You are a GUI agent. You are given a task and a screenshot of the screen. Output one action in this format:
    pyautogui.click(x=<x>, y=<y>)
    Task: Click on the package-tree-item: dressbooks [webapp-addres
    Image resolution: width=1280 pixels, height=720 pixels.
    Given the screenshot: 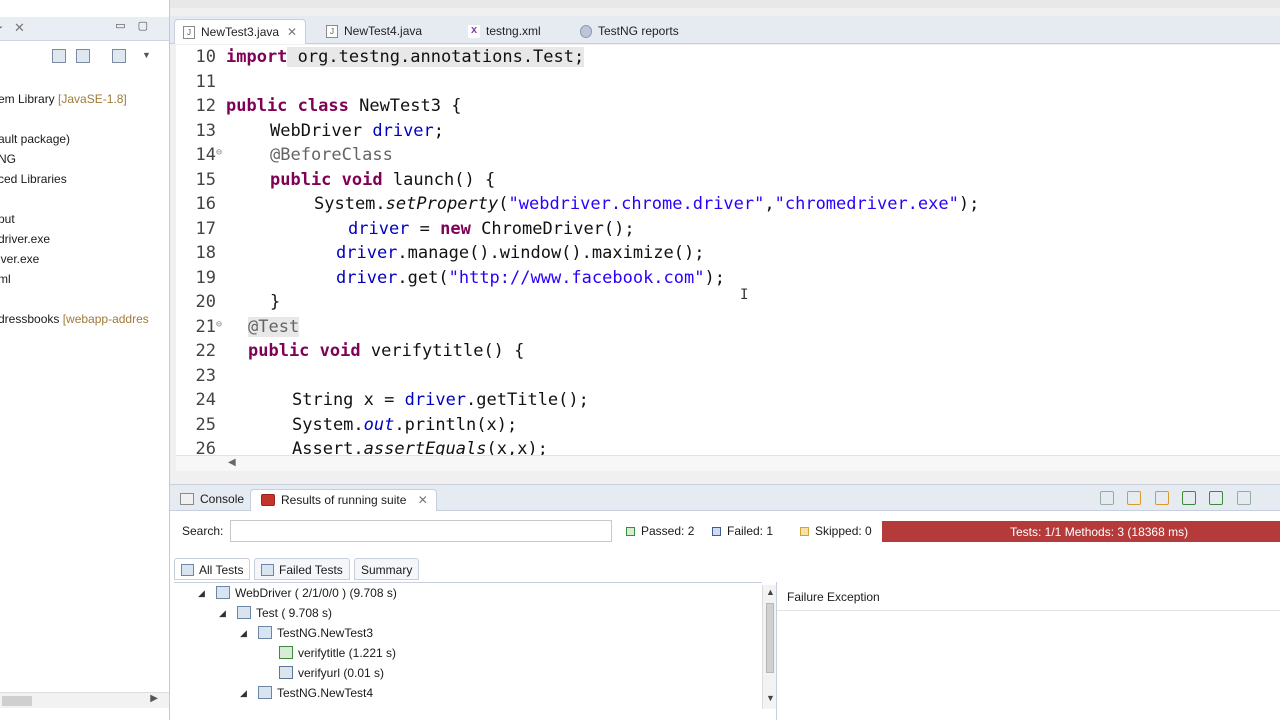 What is the action you would take?
    pyautogui.click(x=74, y=319)
    